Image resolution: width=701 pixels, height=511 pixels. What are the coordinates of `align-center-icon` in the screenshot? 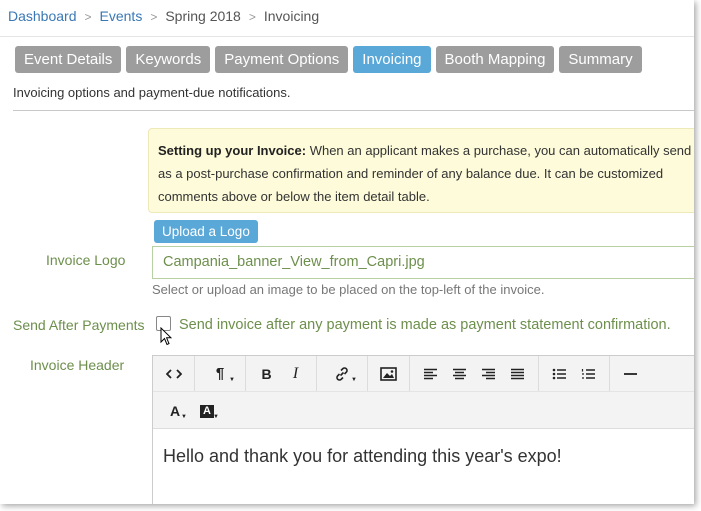 It's located at (459, 374).